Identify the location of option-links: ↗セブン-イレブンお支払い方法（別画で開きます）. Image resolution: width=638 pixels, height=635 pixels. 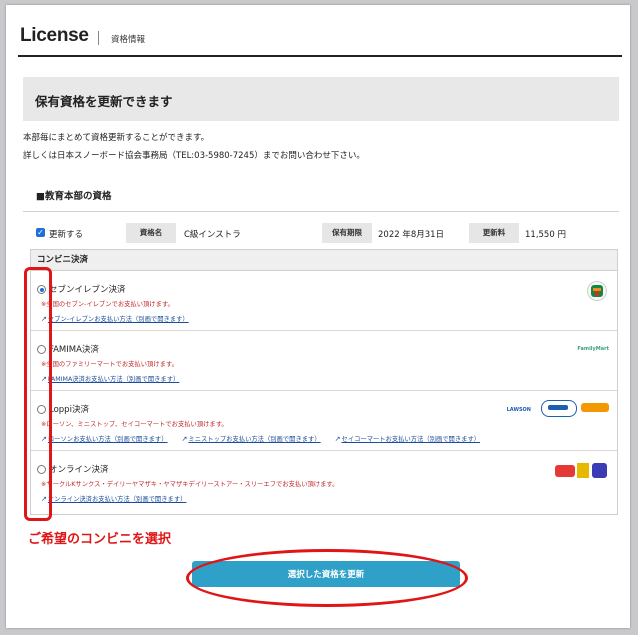
(122, 318).